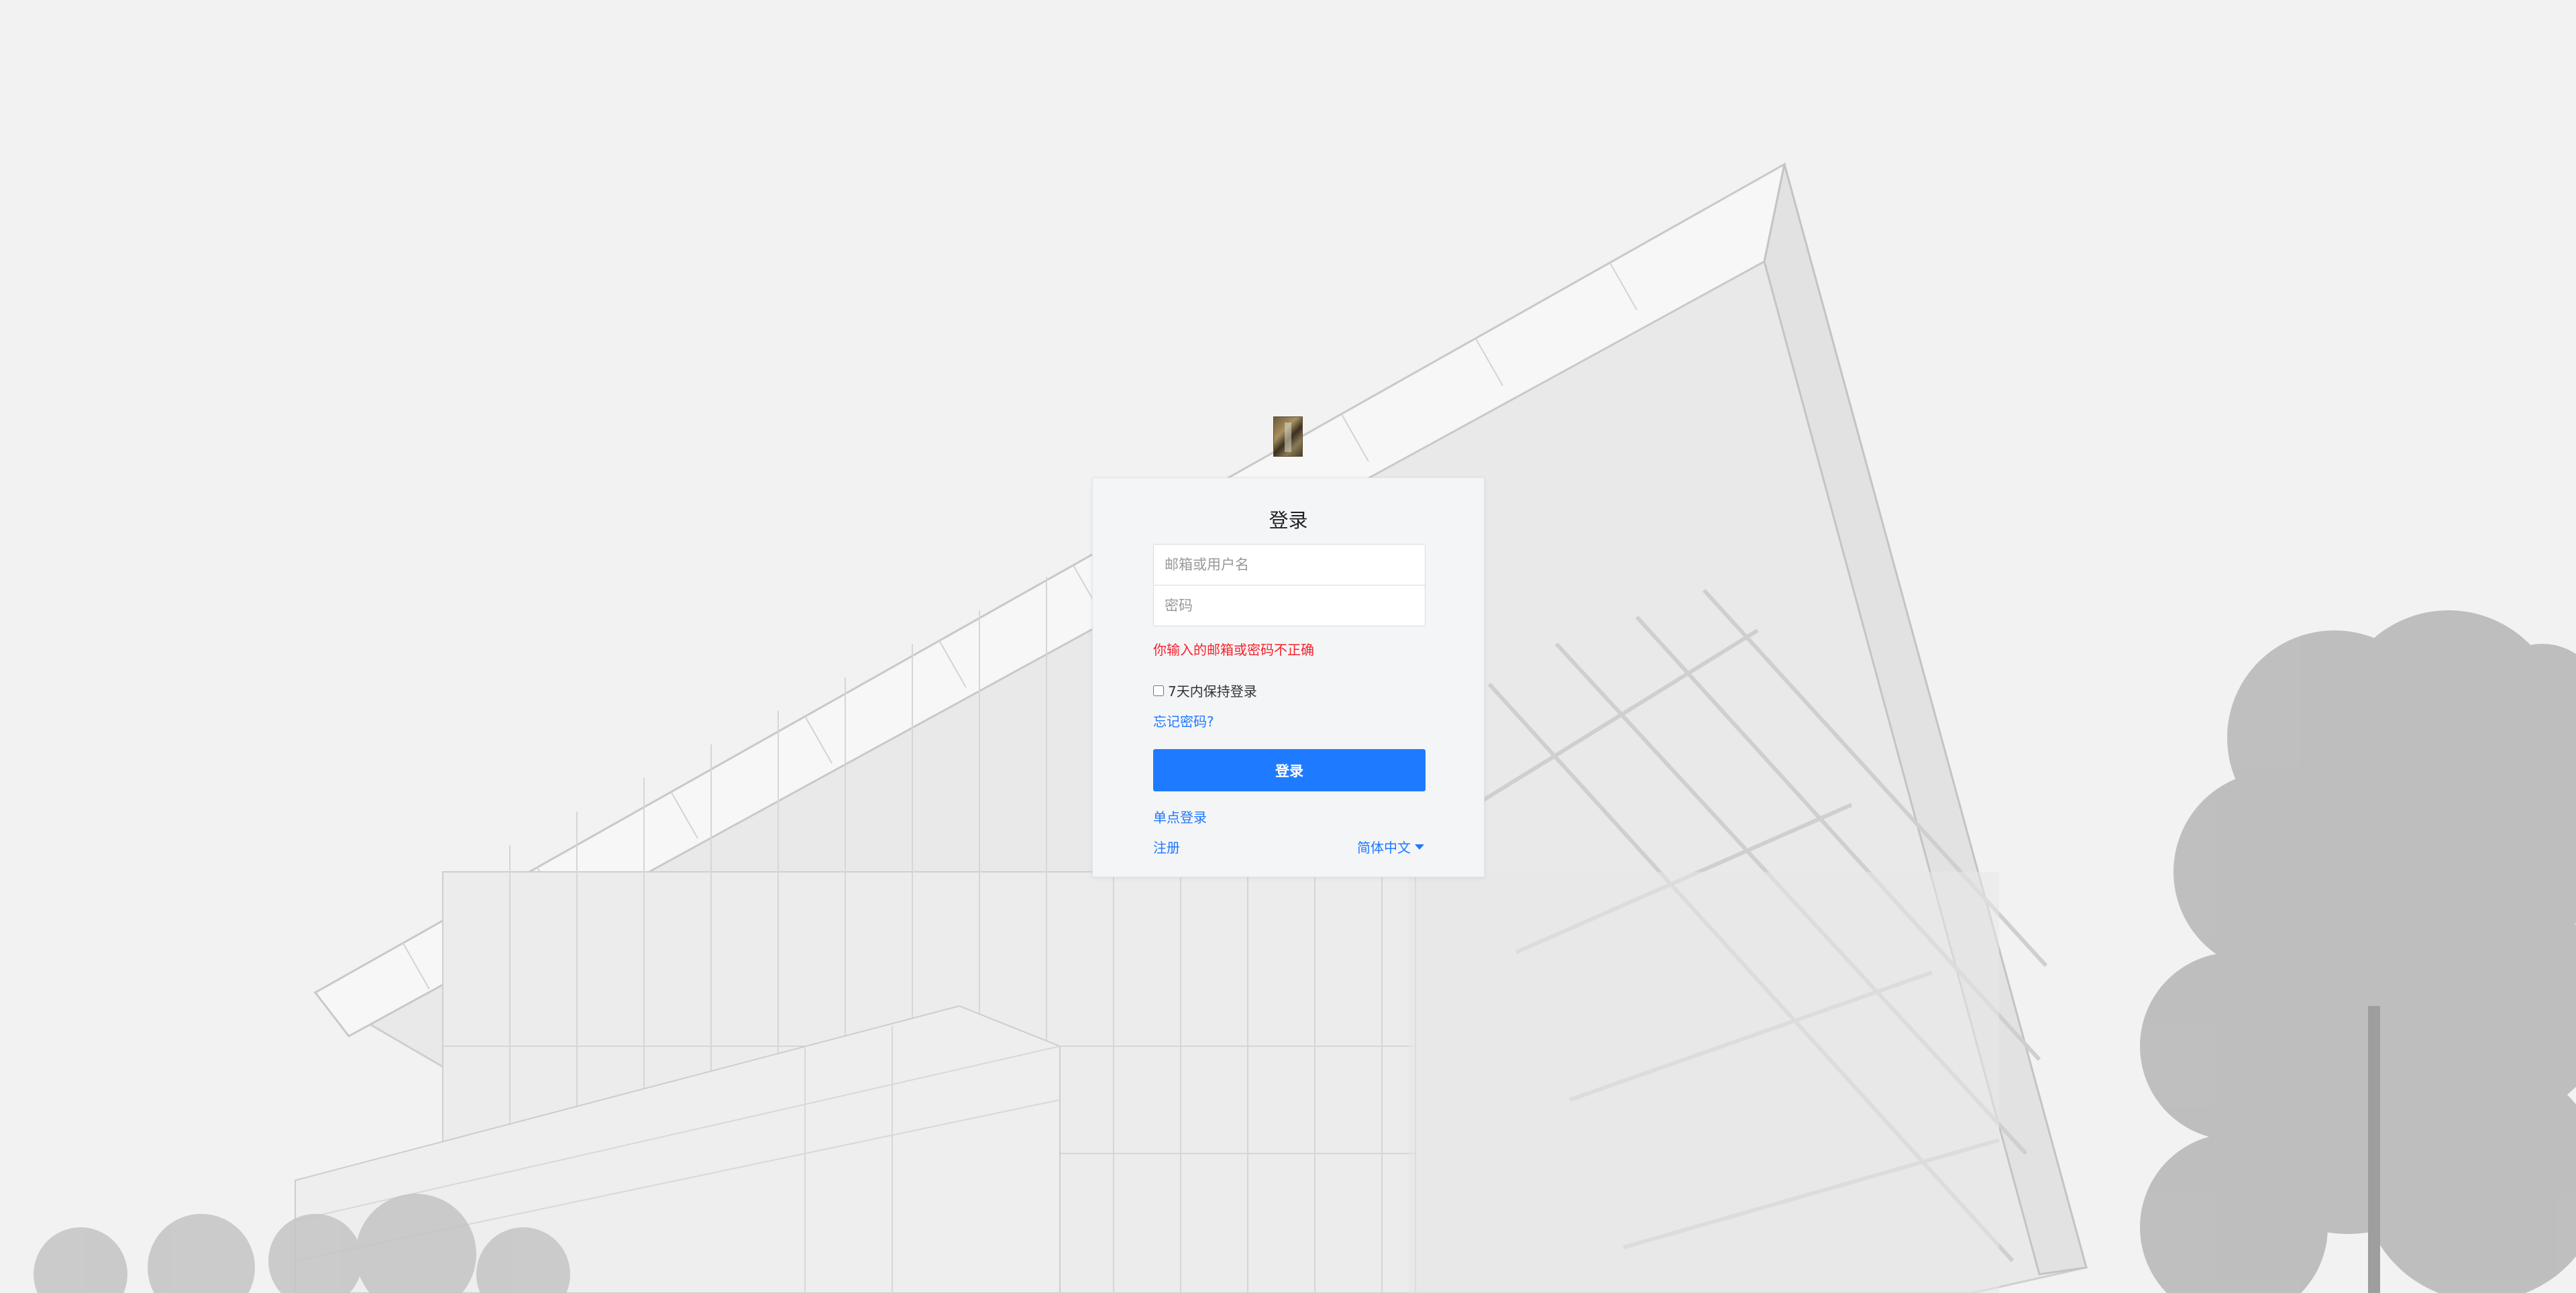 This screenshot has width=2576, height=1293. What do you see at coordinates (1289, 564) in the screenshot?
I see `username-input` at bounding box center [1289, 564].